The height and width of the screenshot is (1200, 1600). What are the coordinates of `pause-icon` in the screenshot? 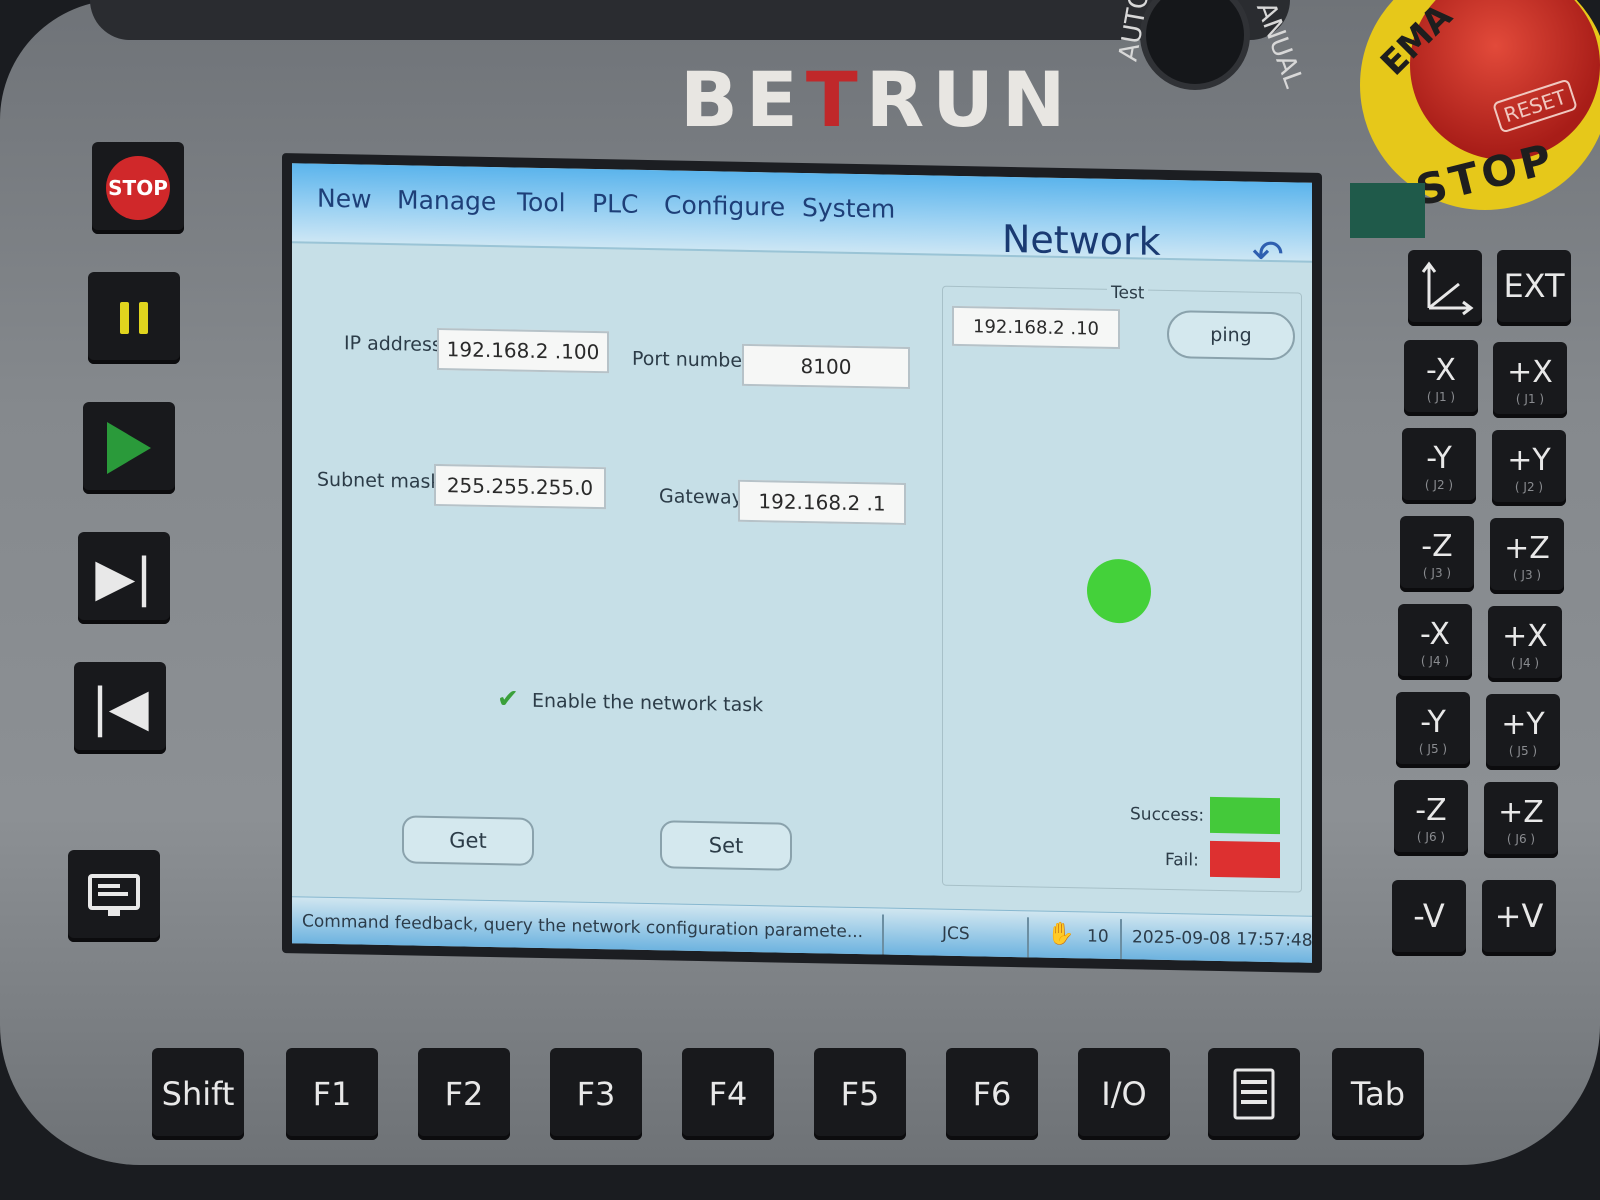 It's located at (134, 318).